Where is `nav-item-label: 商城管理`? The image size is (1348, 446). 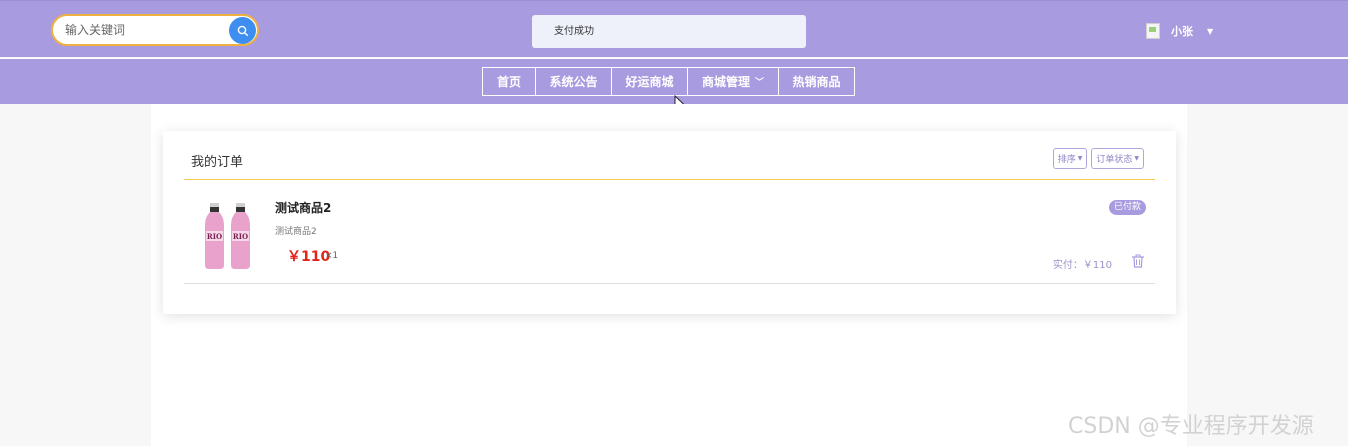
nav-item-label: 商城管理 is located at coordinates (725, 82).